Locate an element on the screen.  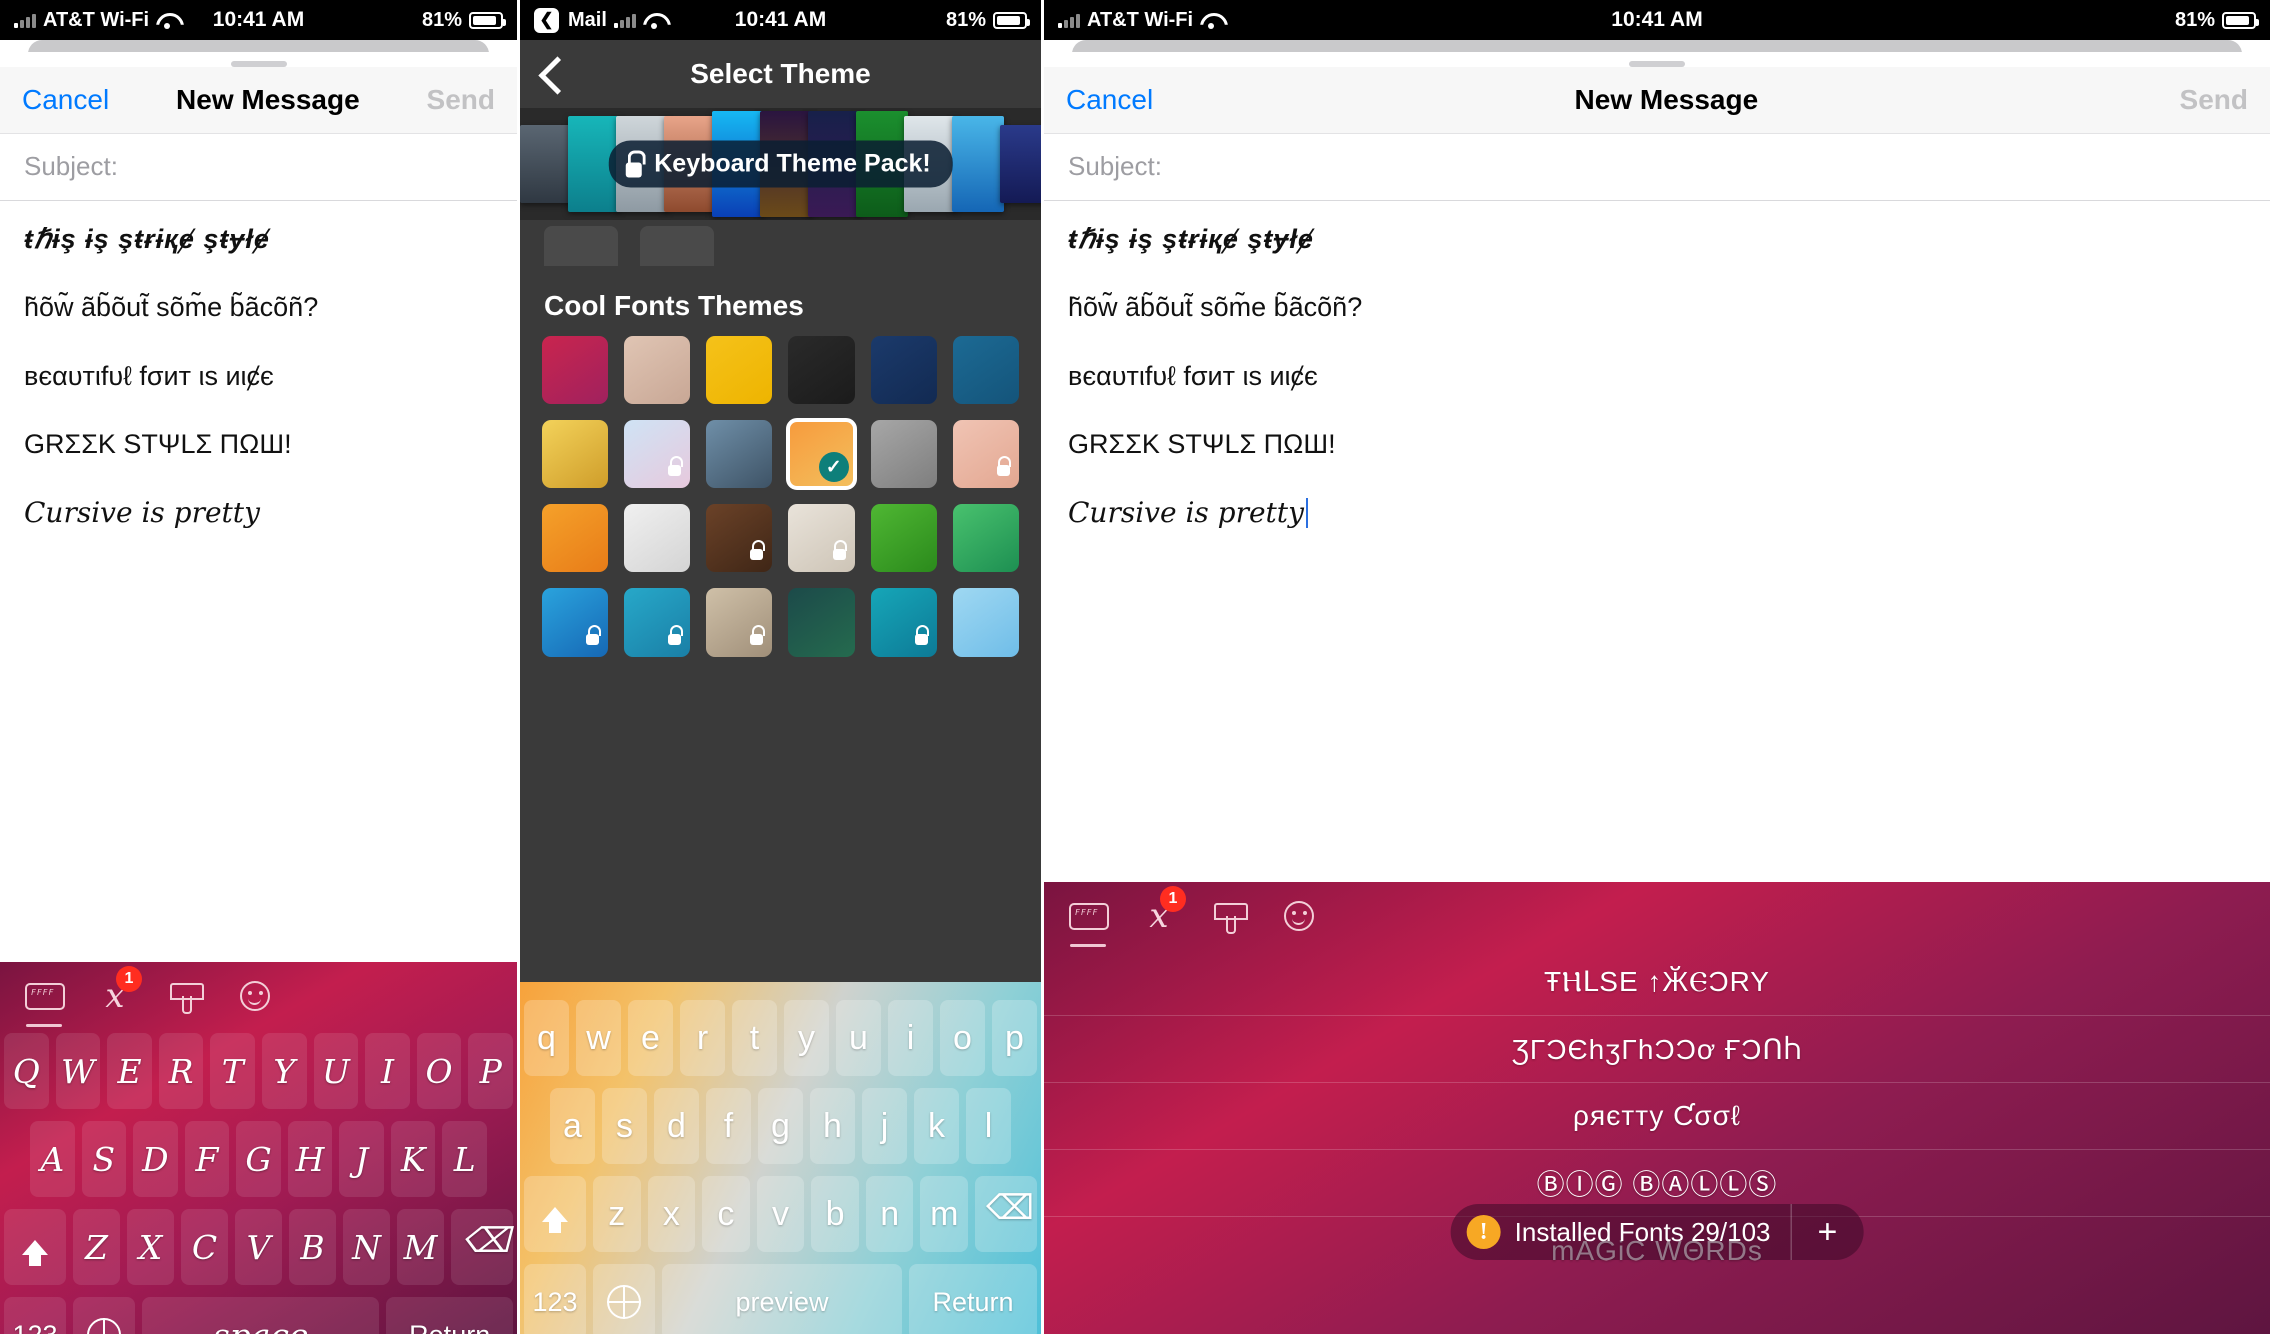
key: R is located at coordinates (181, 1071).